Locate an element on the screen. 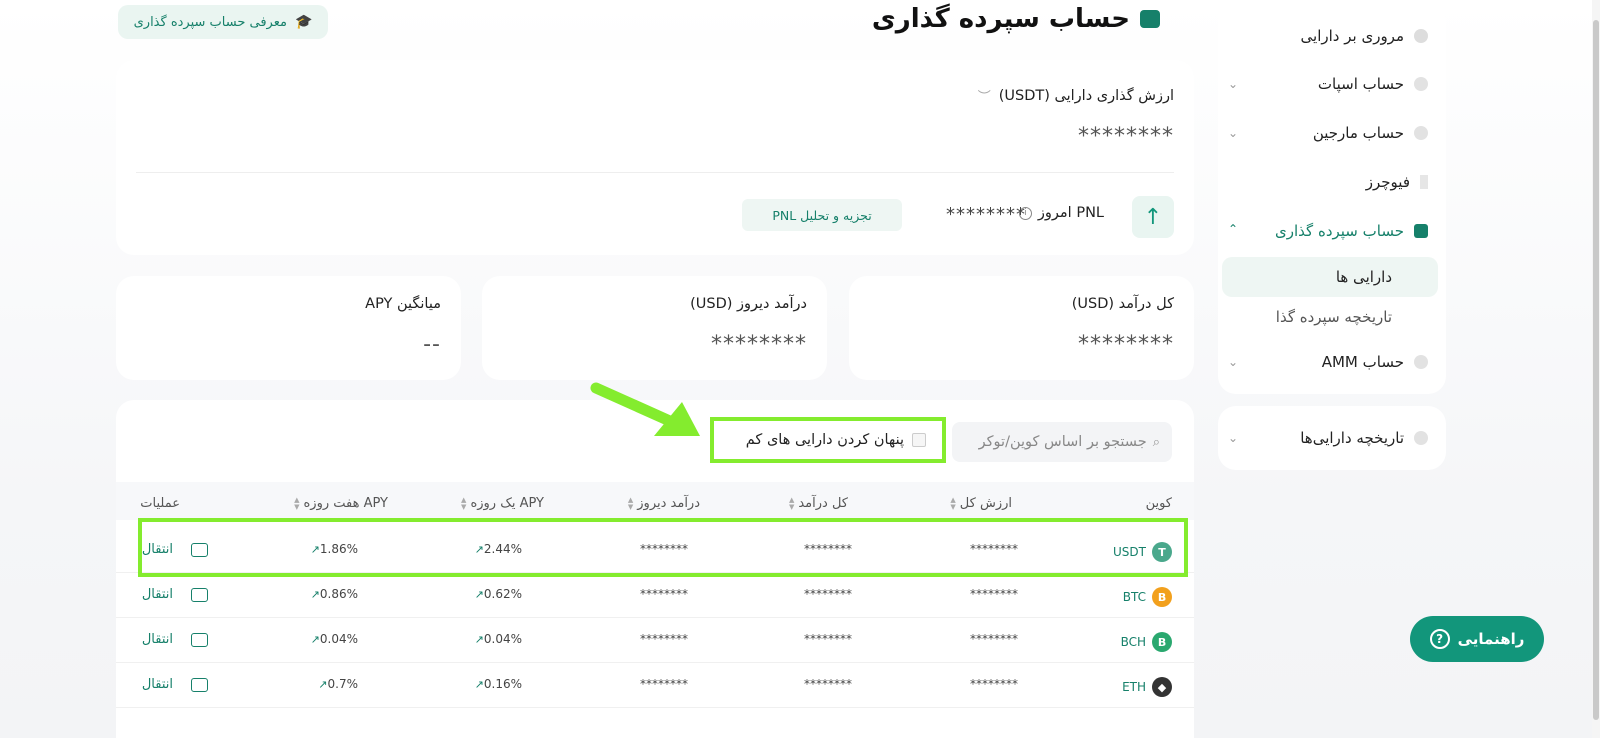 Image resolution: width=1600 pixels, height=738 pixels. intro-button-label: معرفی حساب سپرده گذاری is located at coordinates (210, 22).